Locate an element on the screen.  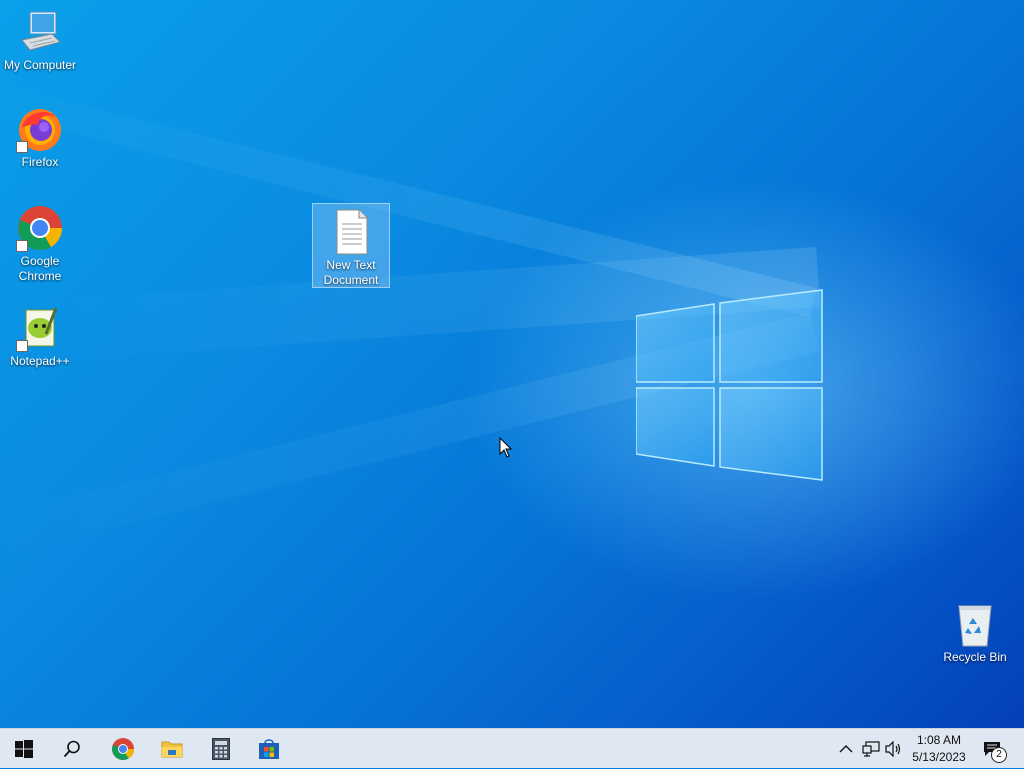
volume-icon is located at coordinates (893, 749).